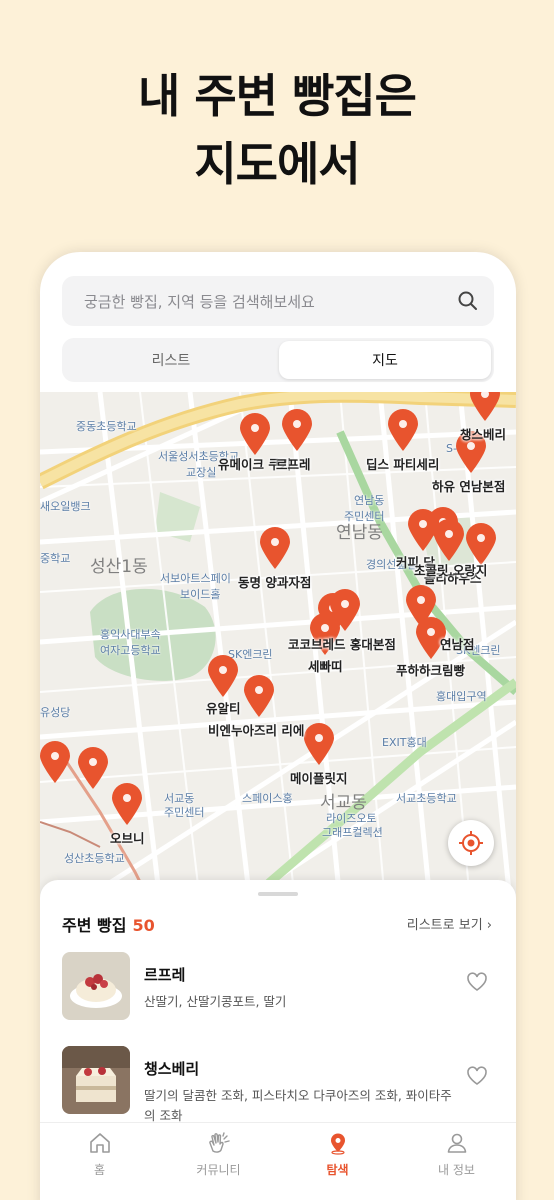 The image size is (554, 1200). What do you see at coordinates (325, 666) in the screenshot?
I see `bakery-label: 세빠띠` at bounding box center [325, 666].